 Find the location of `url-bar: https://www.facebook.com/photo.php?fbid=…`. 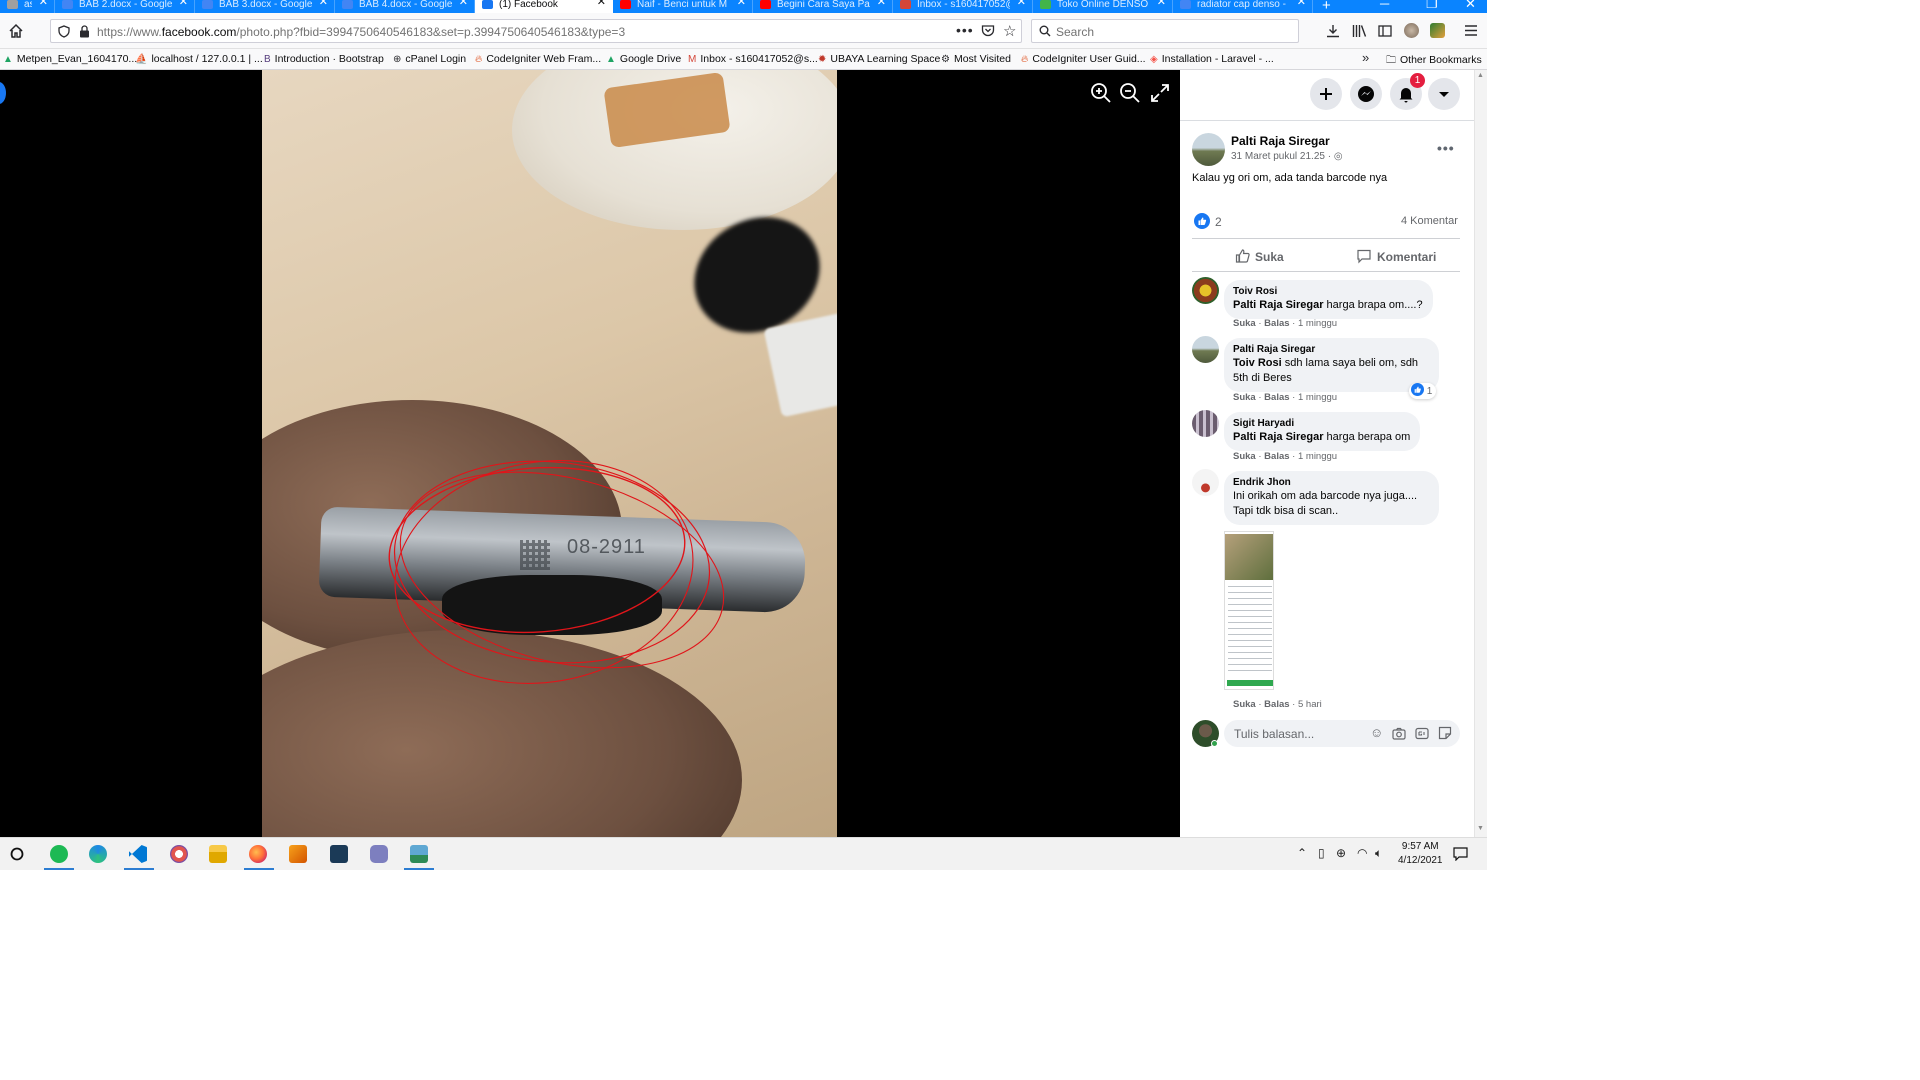

url-bar: https://www.facebook.com/photo.php?fbid=… is located at coordinates (536, 31).